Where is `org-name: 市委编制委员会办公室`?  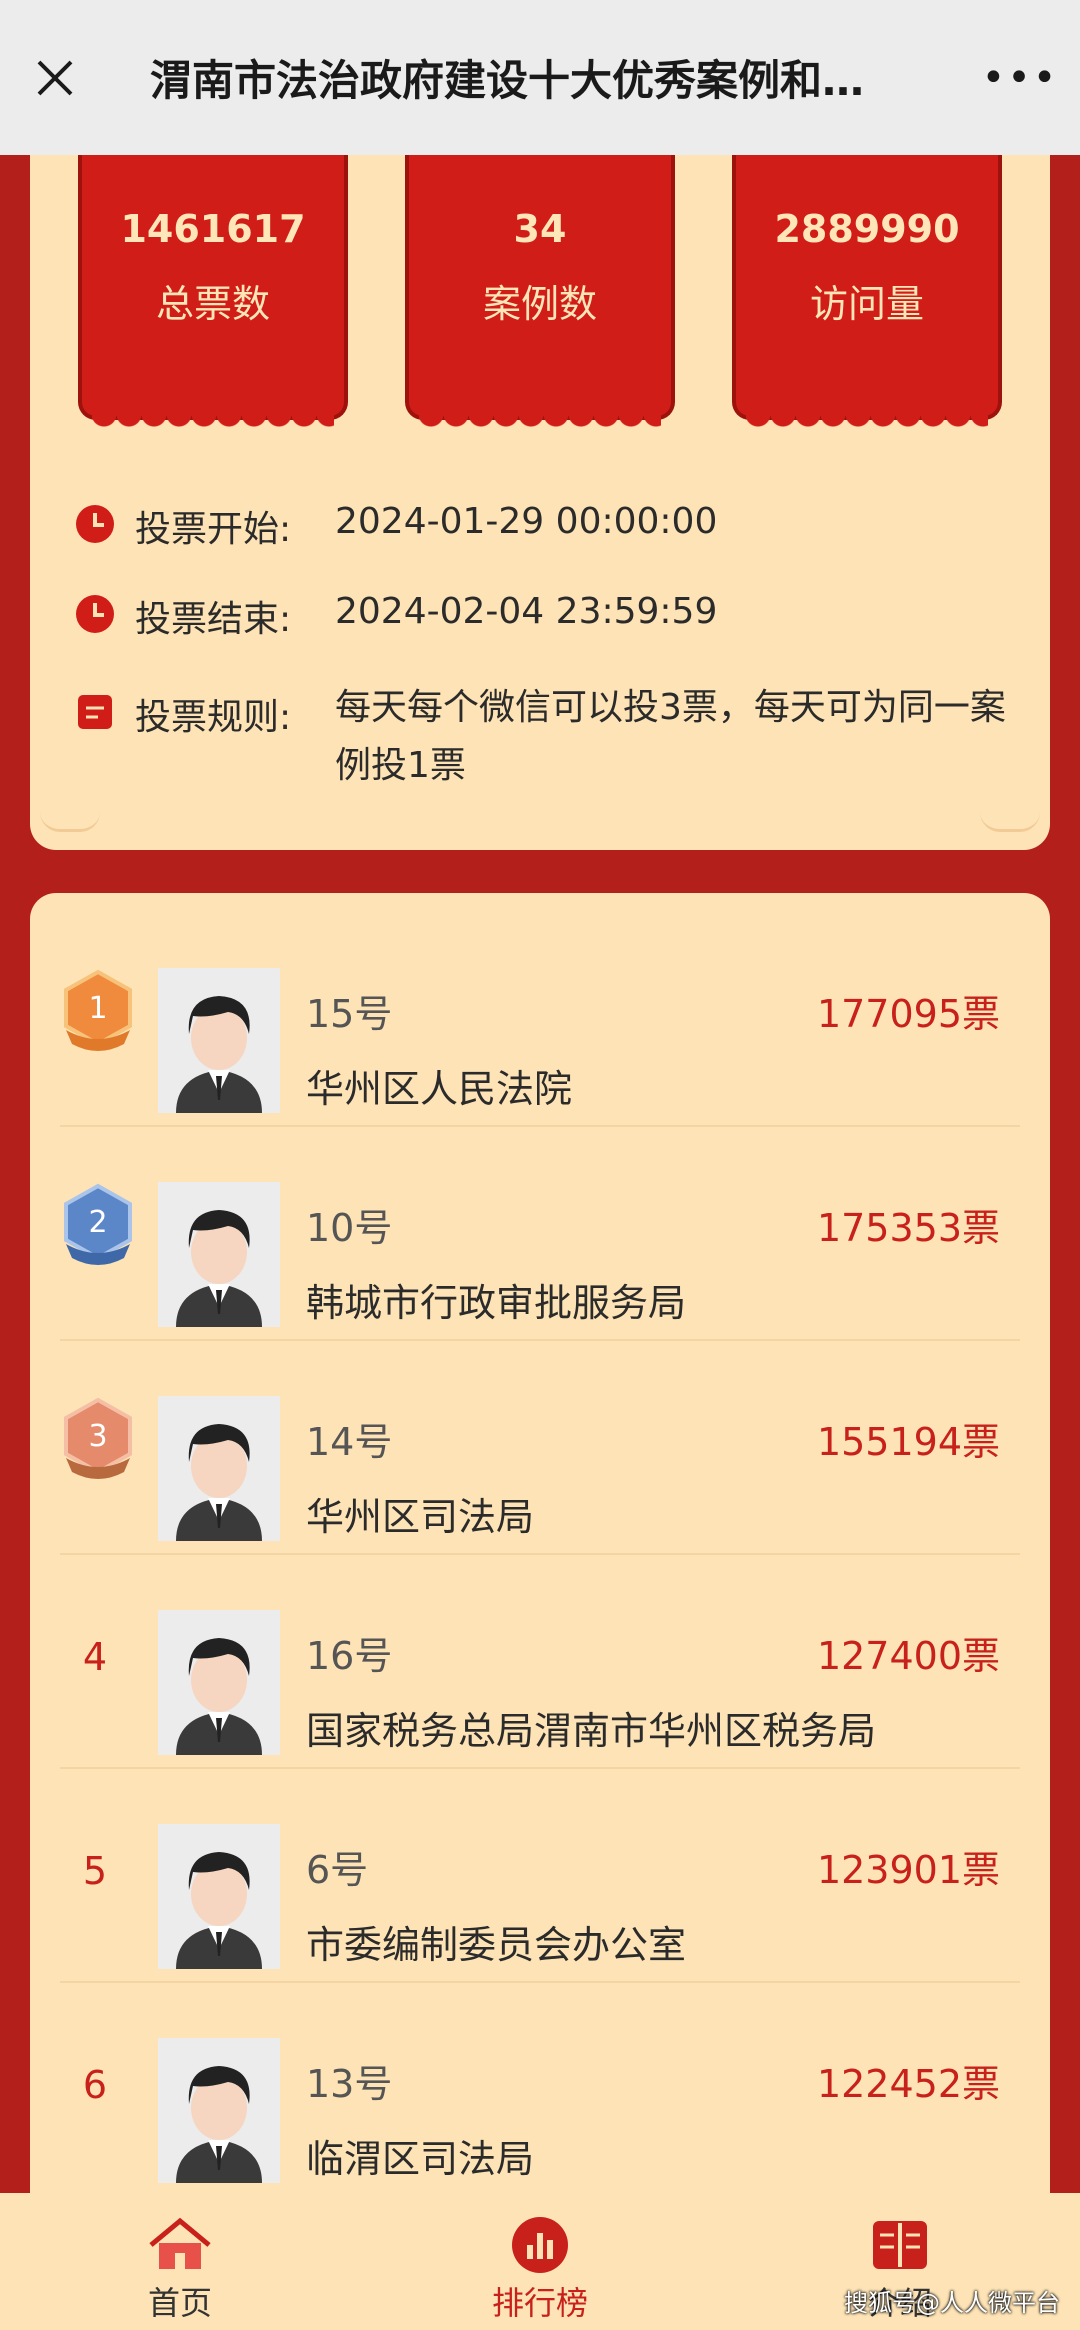
org-name: 市委编制委员会办公室 is located at coordinates (496, 1945).